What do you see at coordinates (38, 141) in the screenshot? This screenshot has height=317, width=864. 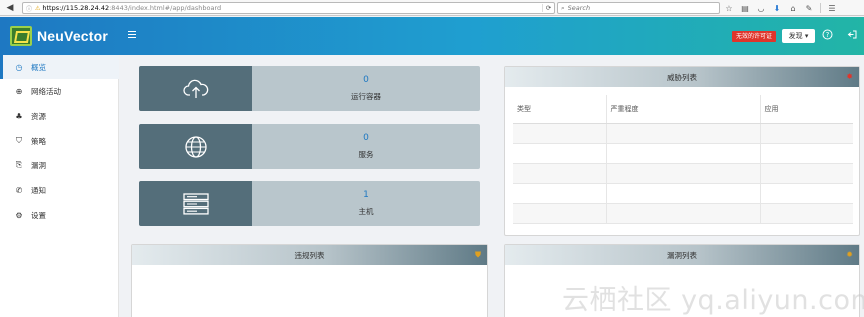 I see `sidebar-item-label: 策略` at bounding box center [38, 141].